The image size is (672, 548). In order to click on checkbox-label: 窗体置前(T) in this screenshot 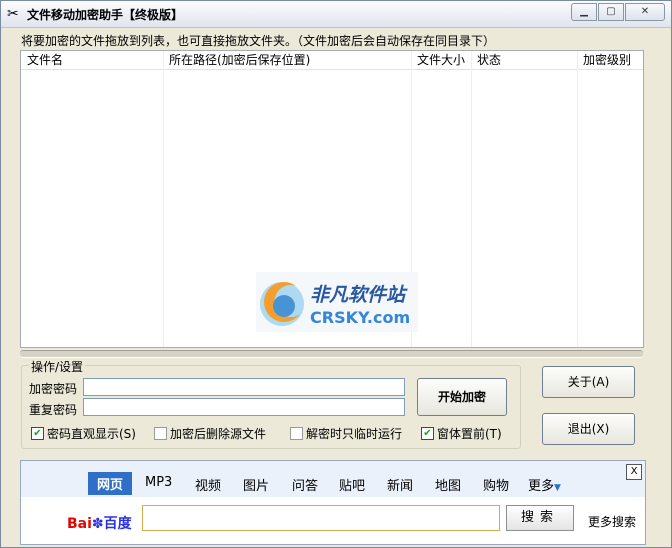, I will do `click(469, 434)`.